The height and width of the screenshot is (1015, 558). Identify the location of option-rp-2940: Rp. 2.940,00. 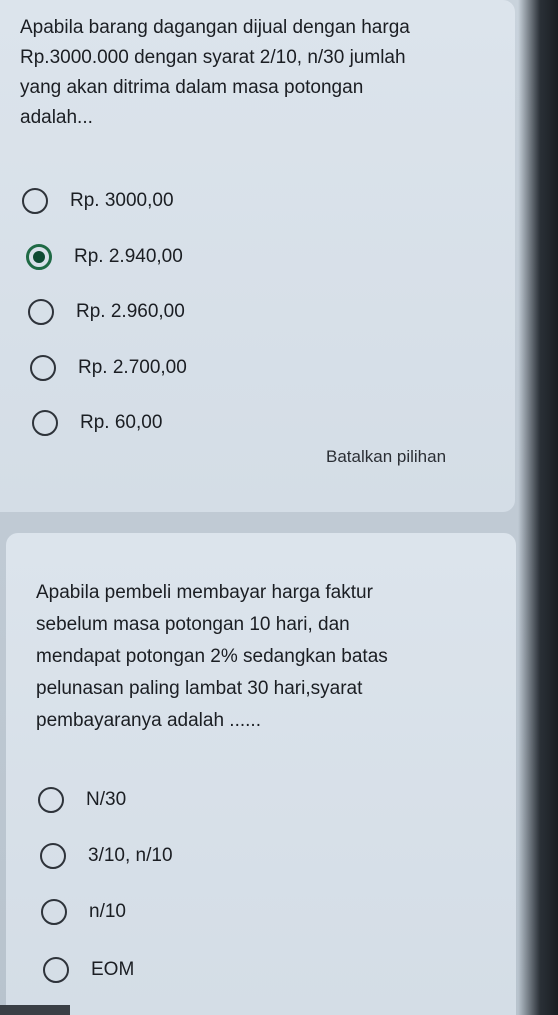
(104, 257).